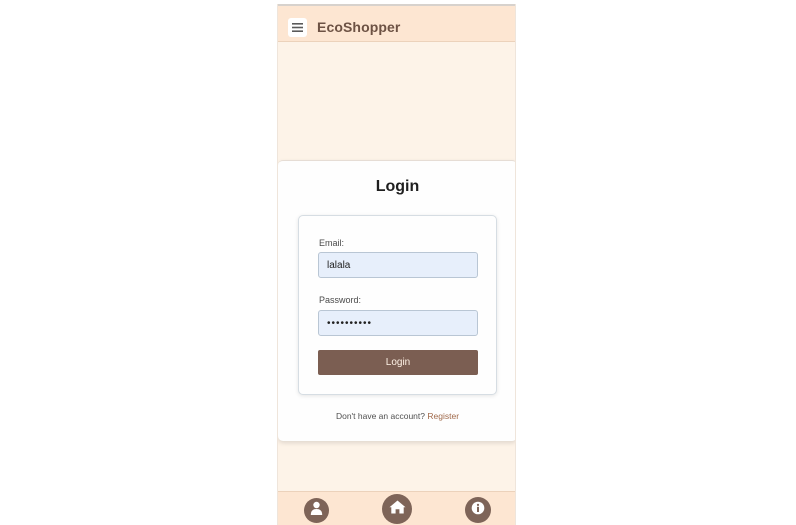  What do you see at coordinates (380, 416) in the screenshot?
I see `register-prompt: Don't have an account?` at bounding box center [380, 416].